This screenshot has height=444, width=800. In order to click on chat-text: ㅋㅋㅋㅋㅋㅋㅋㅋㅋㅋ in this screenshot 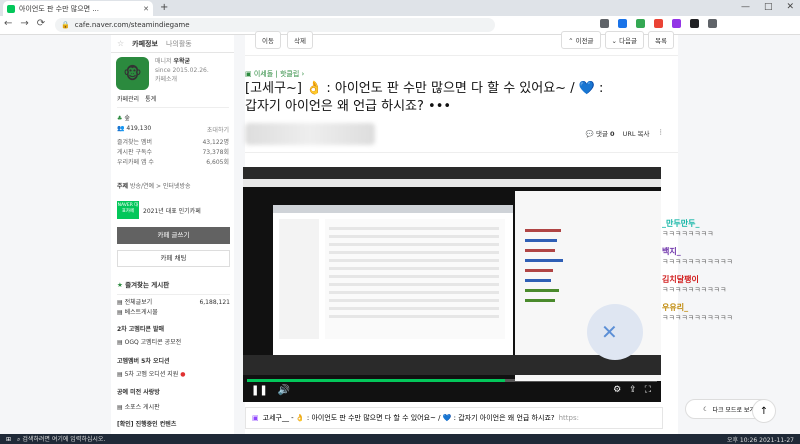, I will do `click(694, 290)`.